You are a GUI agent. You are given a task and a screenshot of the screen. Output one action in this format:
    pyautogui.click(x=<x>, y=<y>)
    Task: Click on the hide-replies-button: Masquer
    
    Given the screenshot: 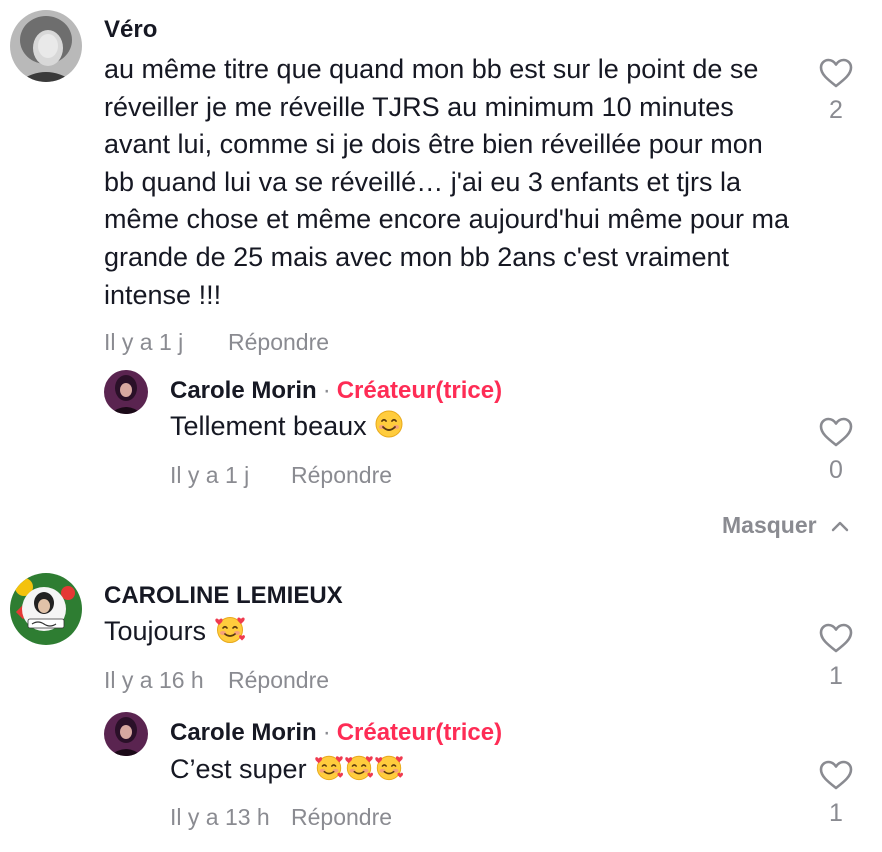 What is the action you would take?
    pyautogui.click(x=785, y=525)
    